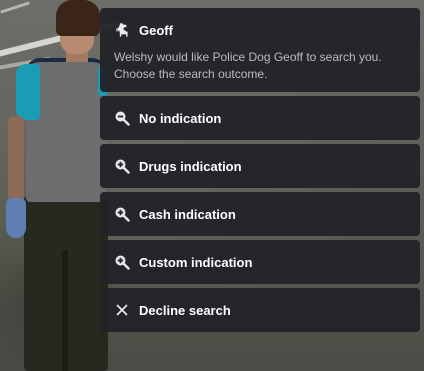 The height and width of the screenshot is (371, 424). What do you see at coordinates (122, 310) in the screenshot?
I see `close-icon` at bounding box center [122, 310].